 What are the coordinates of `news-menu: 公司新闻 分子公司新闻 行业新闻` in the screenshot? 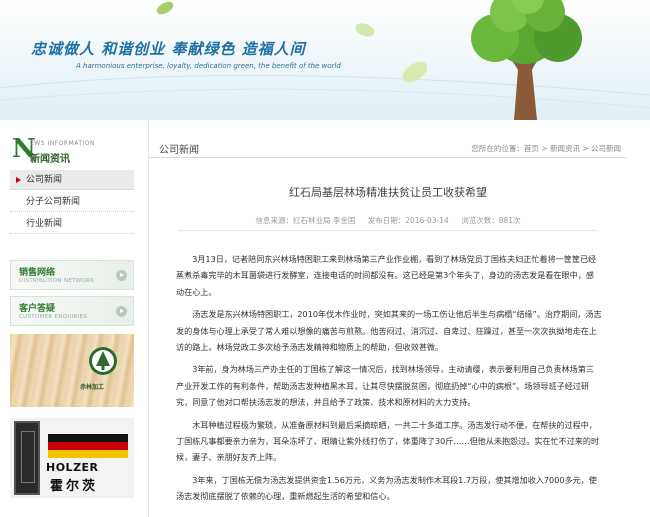 It's located at (72, 203).